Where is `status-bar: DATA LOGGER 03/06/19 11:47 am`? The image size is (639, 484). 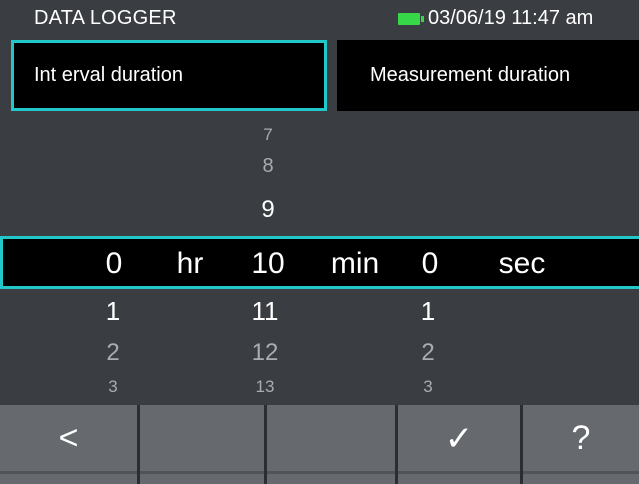 status-bar: DATA LOGGER 03/06/19 11:47 am is located at coordinates (319, 18).